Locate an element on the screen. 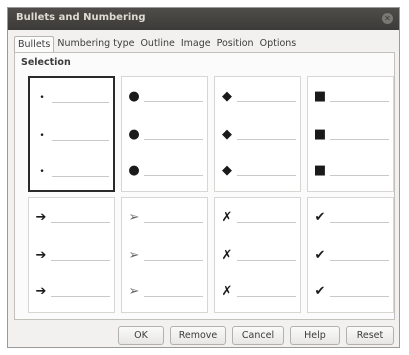 This screenshot has width=409, height=355. cancel-button: Cancel is located at coordinates (258, 335).